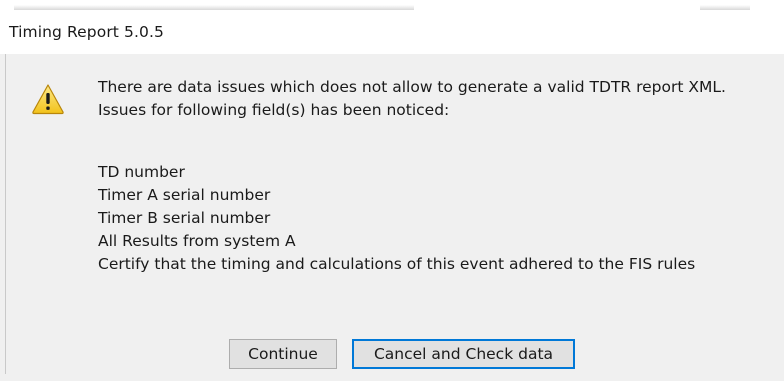 Image resolution: width=784 pixels, height=381 pixels. I want to click on title-bar: Timing Report 5.0.5, so click(392, 32).